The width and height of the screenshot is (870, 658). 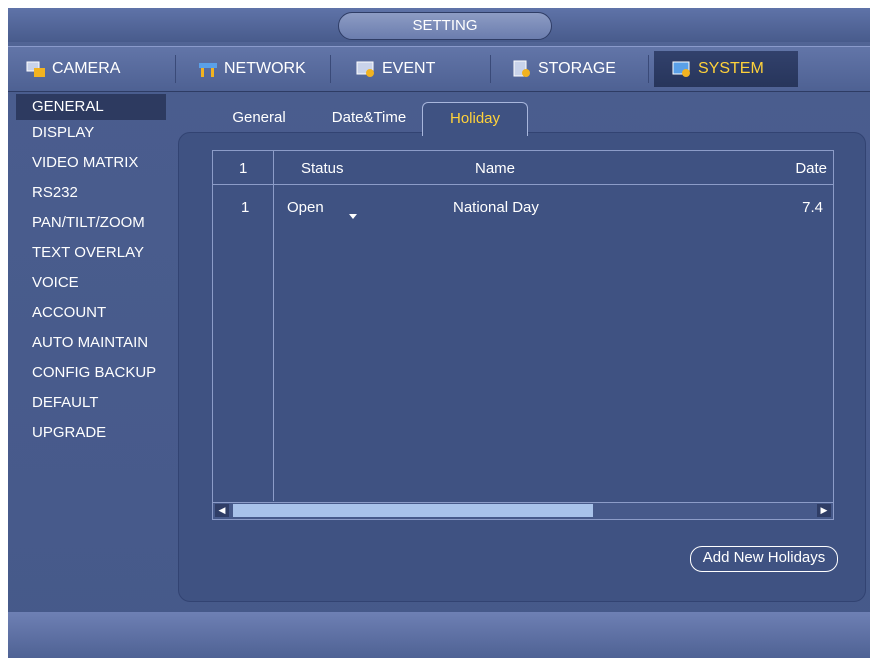 What do you see at coordinates (445, 26) in the screenshot?
I see `window-title: SETTING` at bounding box center [445, 26].